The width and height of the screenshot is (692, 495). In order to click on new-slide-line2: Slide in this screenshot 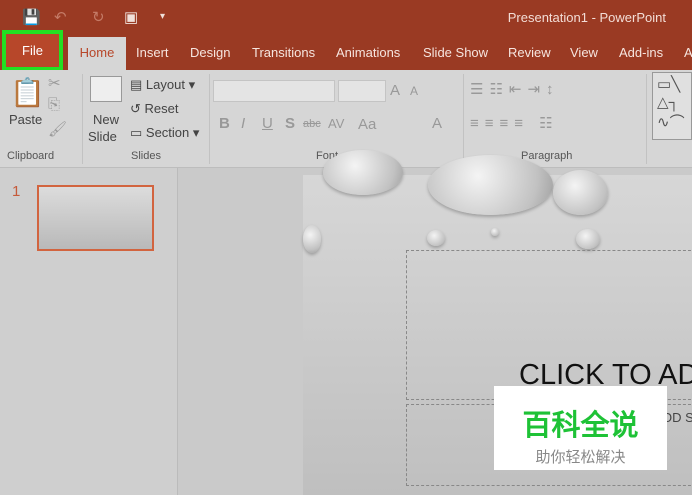, I will do `click(102, 136)`.